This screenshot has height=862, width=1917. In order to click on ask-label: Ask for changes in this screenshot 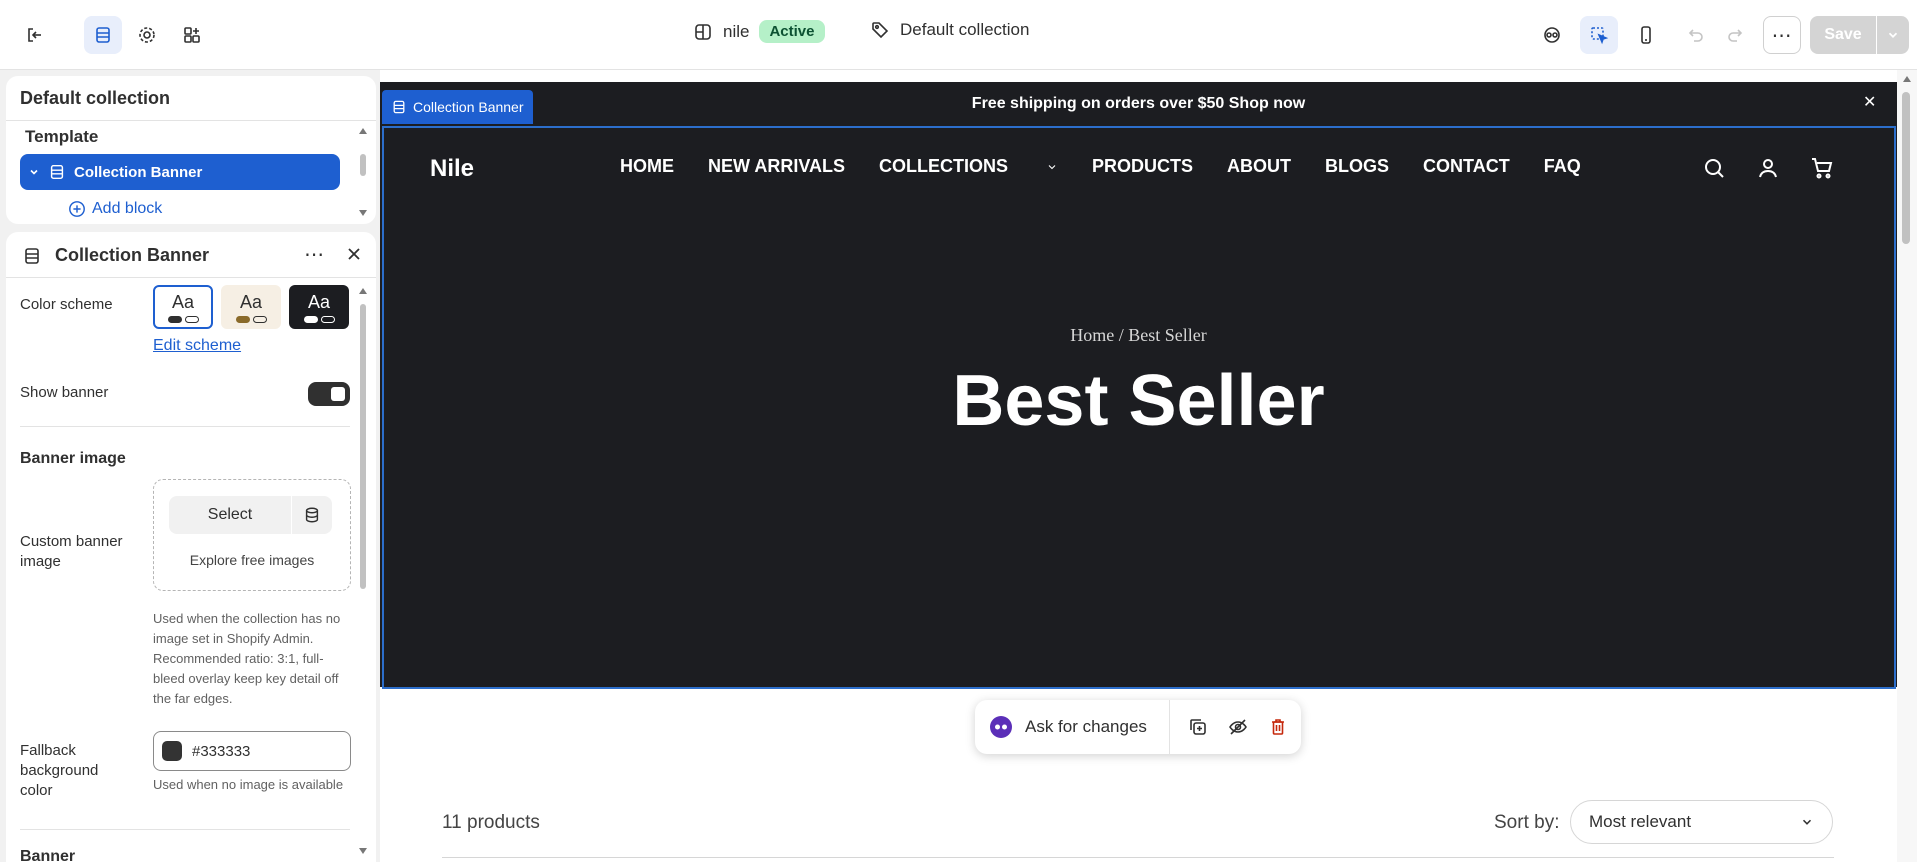, I will do `click(1086, 726)`.